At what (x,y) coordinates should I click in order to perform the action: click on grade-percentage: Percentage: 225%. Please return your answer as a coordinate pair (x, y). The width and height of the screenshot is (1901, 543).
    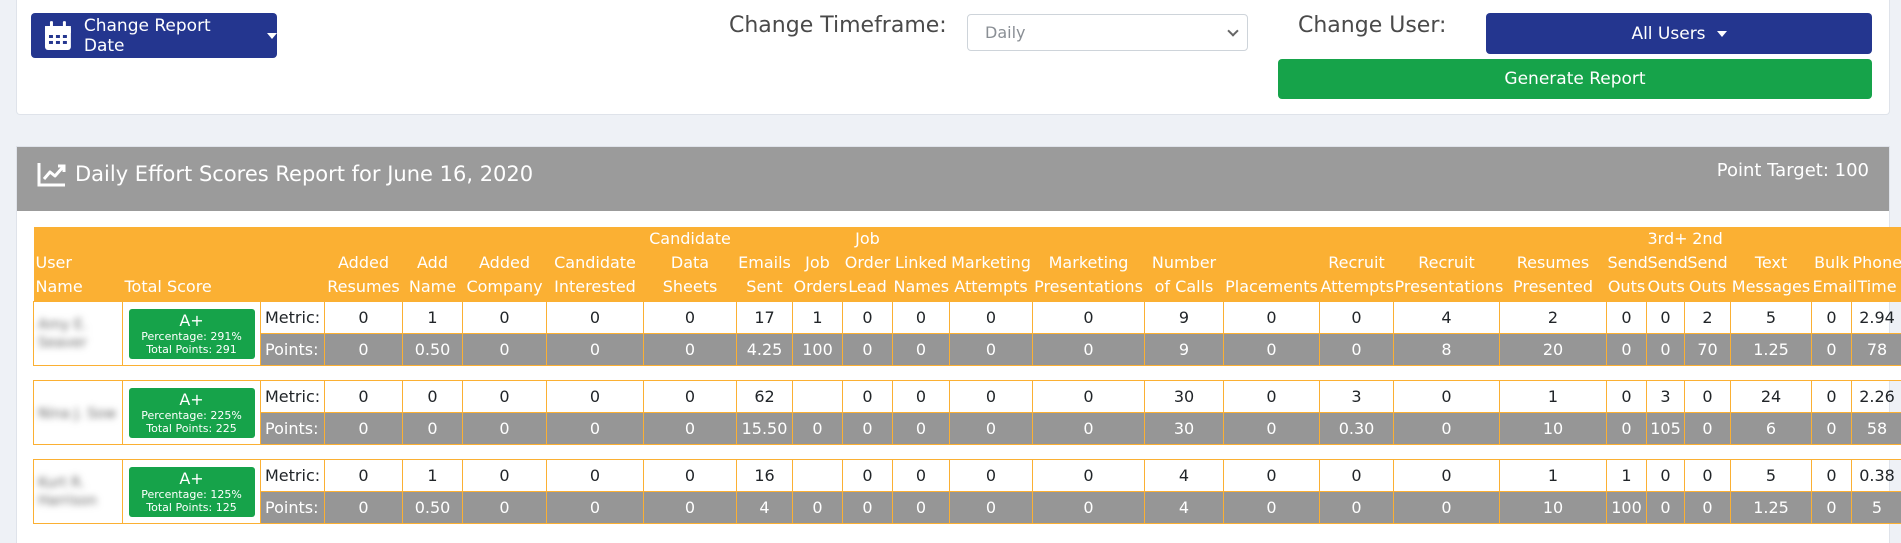
    Looking at the image, I should click on (191, 415).